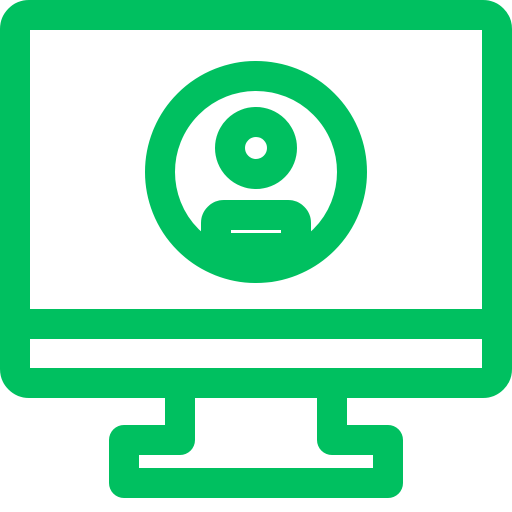  What do you see at coordinates (256, 231) in the screenshot?
I see `avatar-body-icon` at bounding box center [256, 231].